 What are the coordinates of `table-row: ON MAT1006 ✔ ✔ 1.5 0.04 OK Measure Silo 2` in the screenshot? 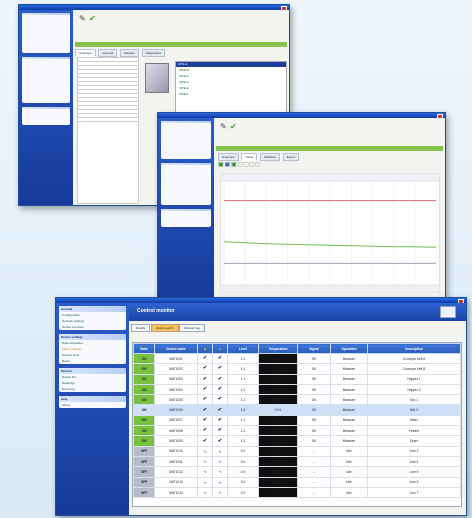 It's located at (297, 410).